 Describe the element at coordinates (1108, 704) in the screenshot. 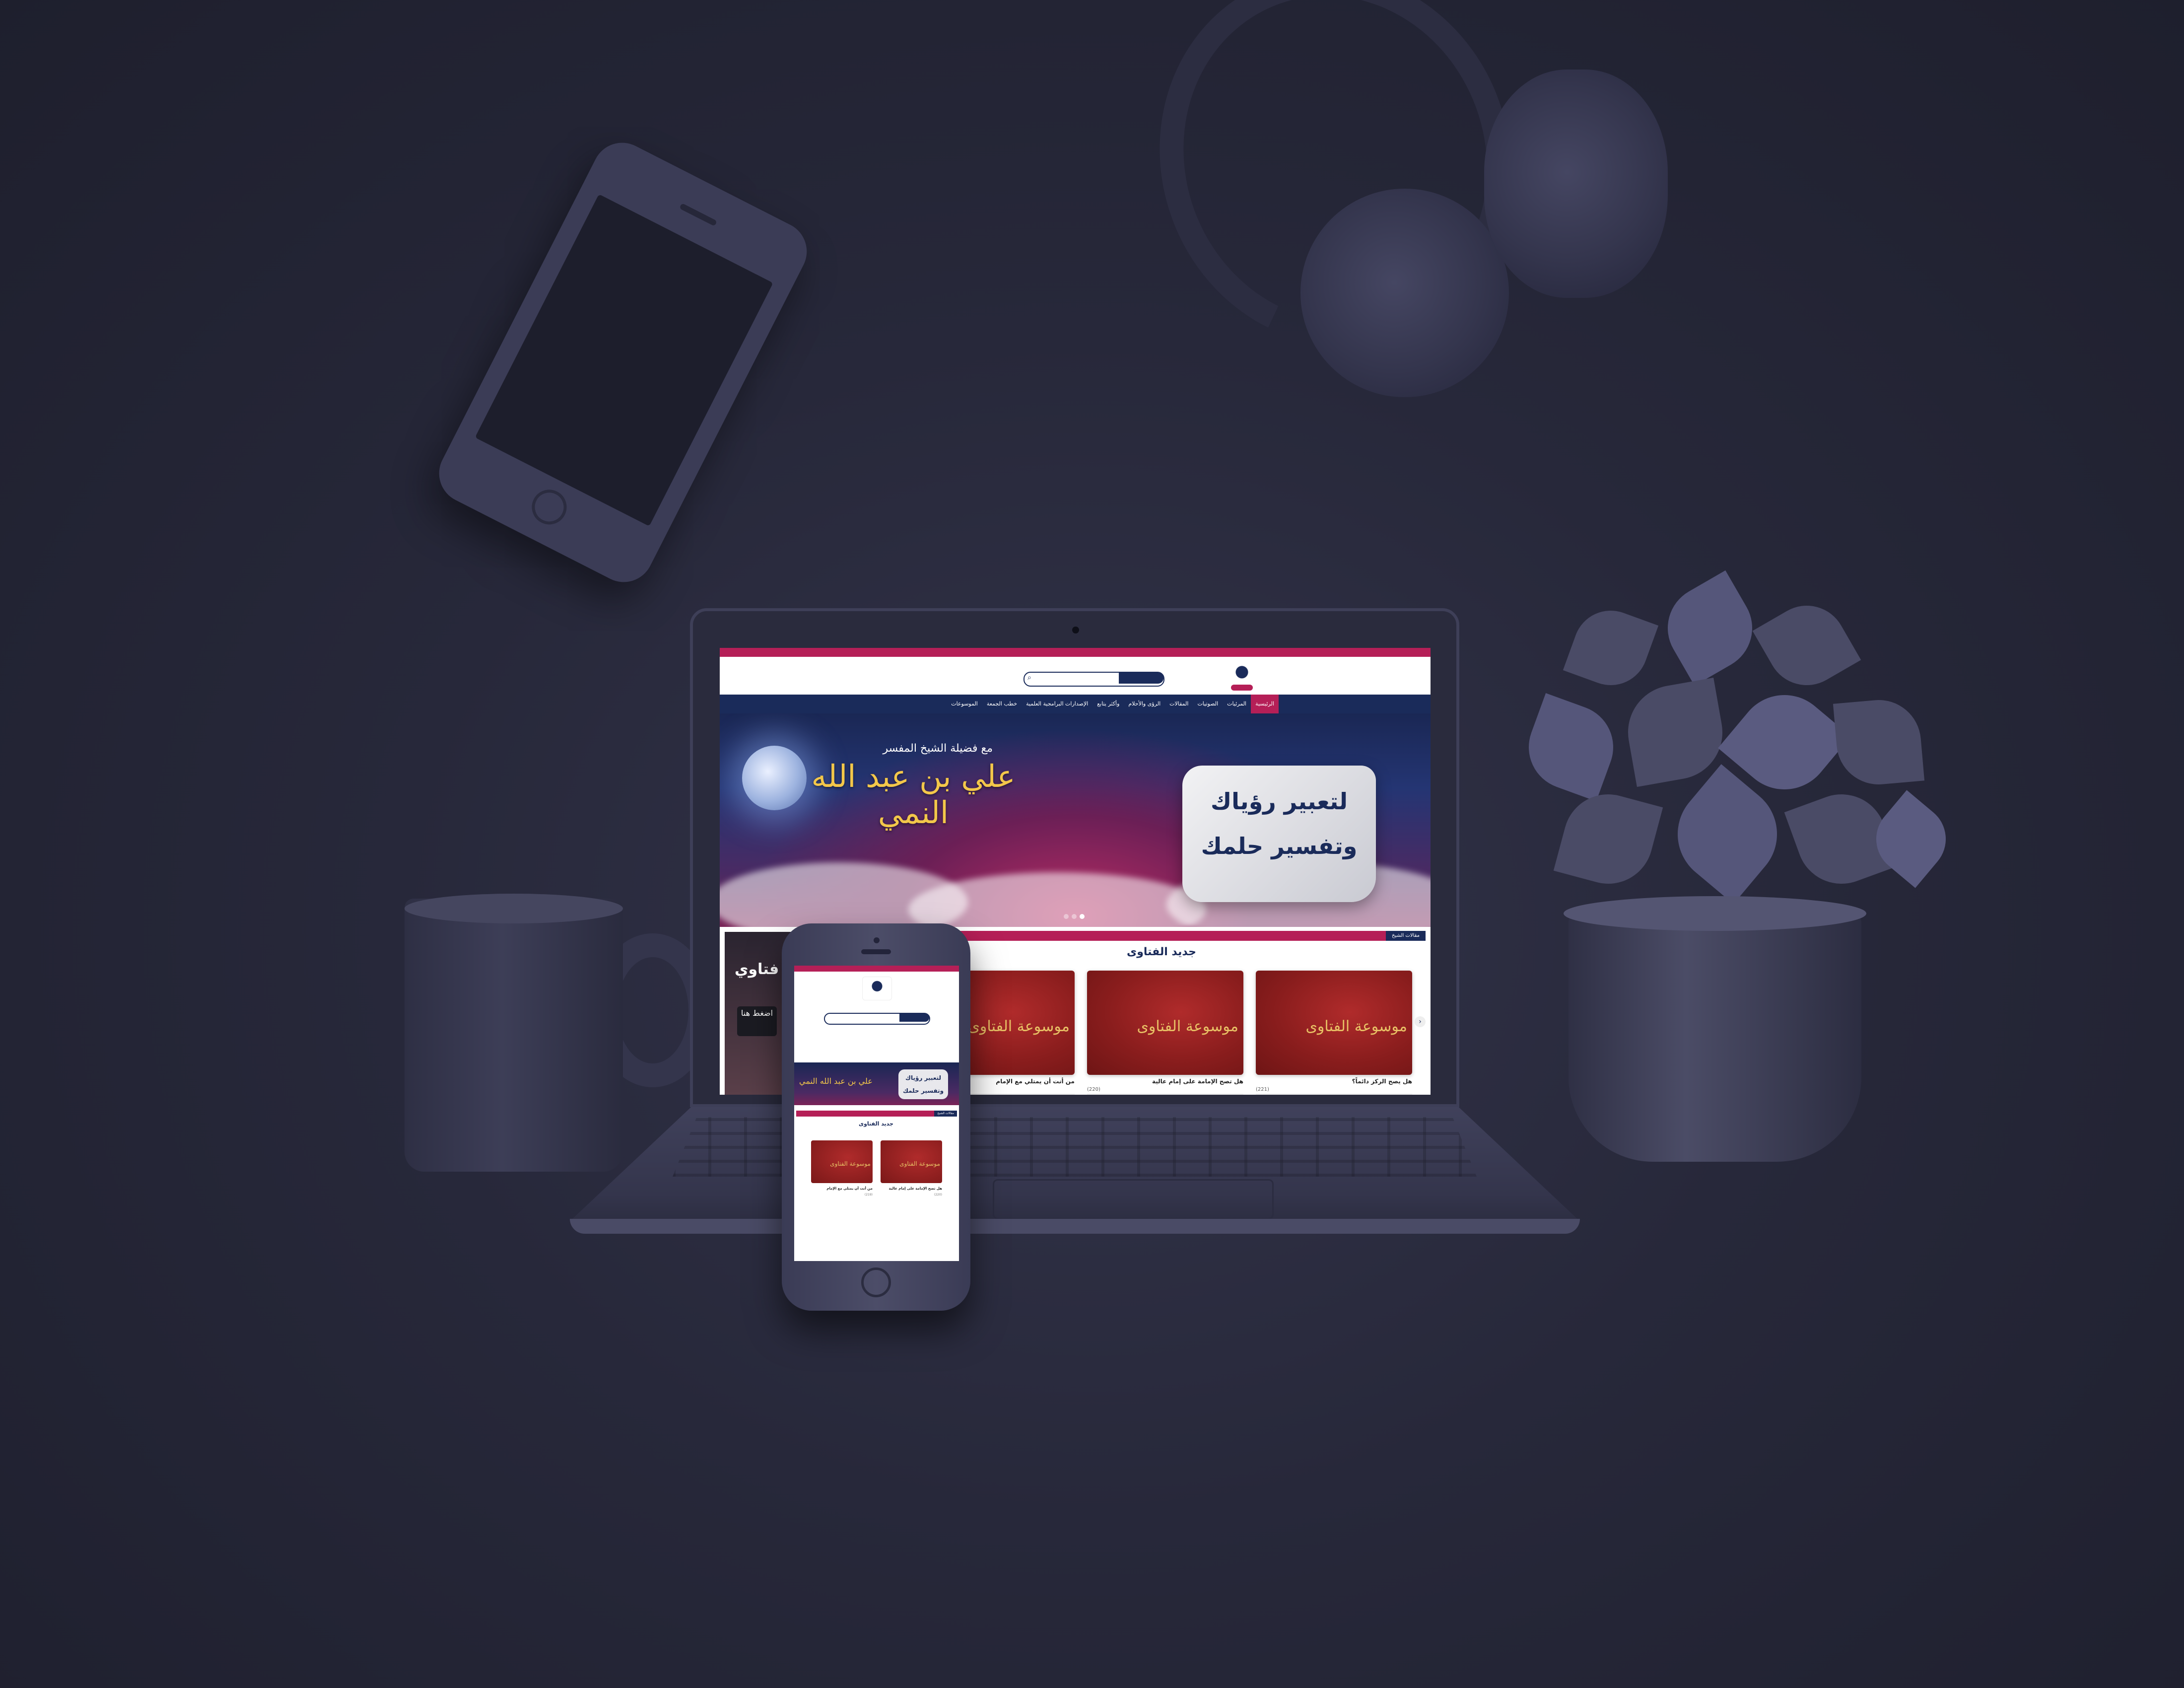

I see `nav-item-more: وأكثر يتابع` at that location.